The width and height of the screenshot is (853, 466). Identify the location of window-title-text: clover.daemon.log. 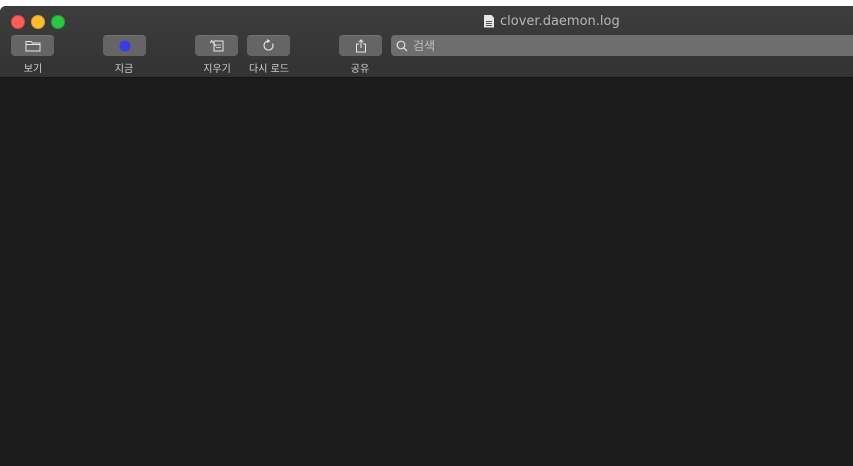
(560, 21).